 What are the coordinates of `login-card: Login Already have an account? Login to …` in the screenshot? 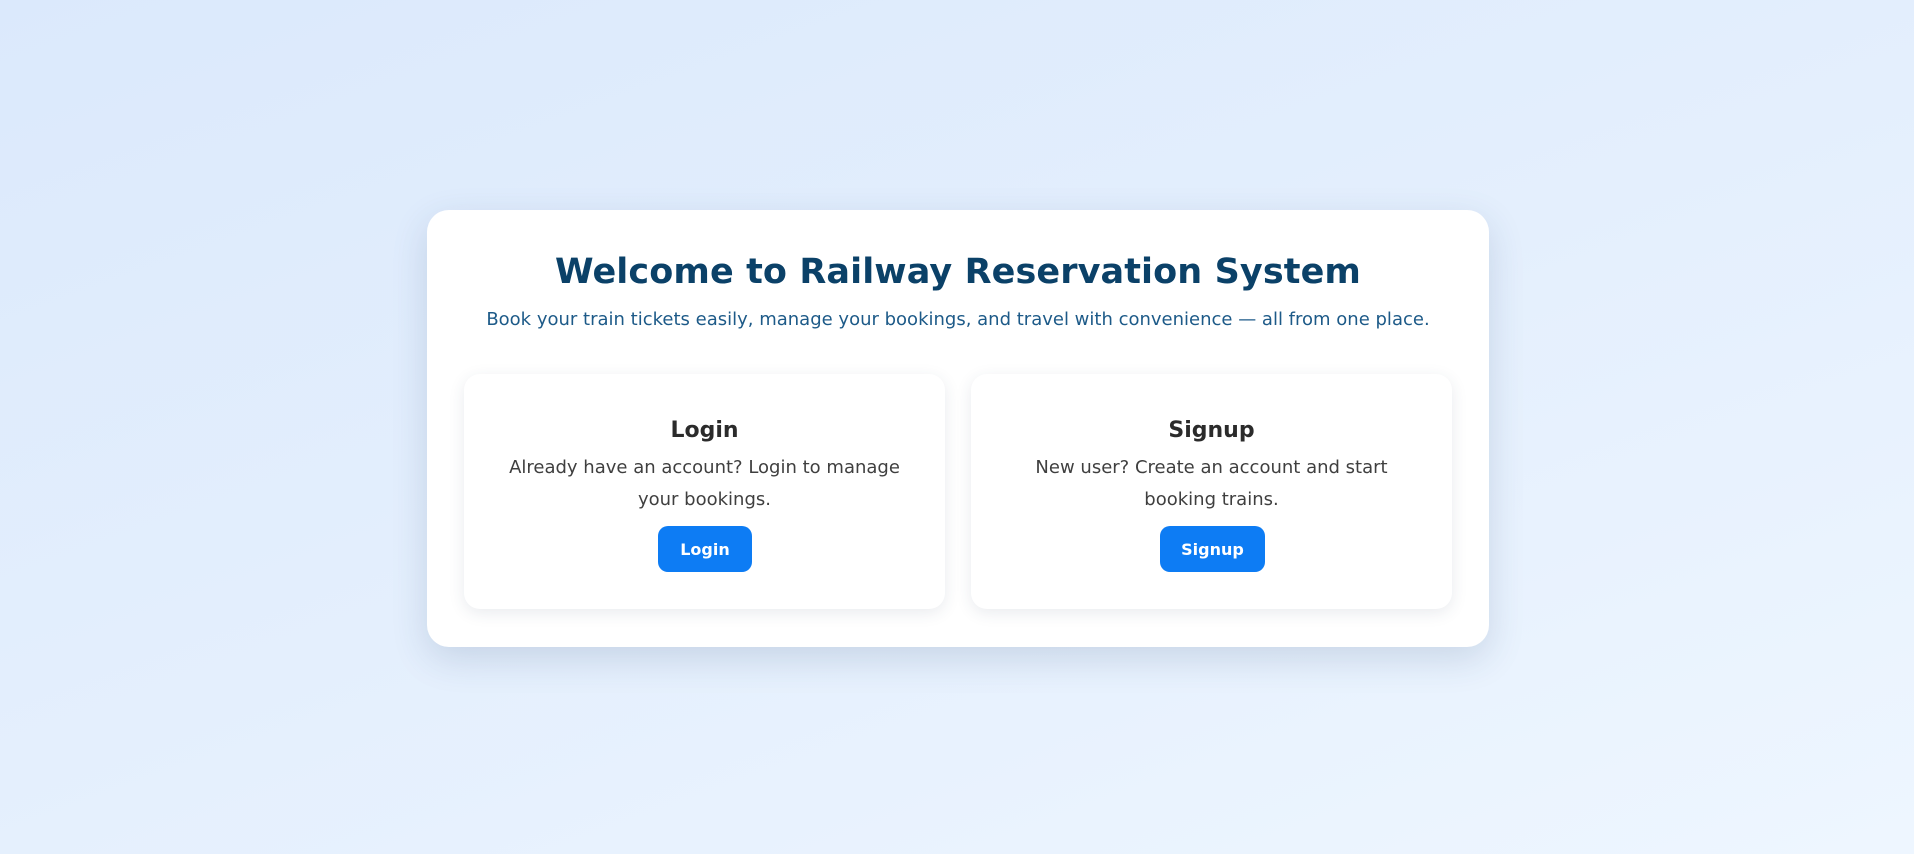 It's located at (704, 491).